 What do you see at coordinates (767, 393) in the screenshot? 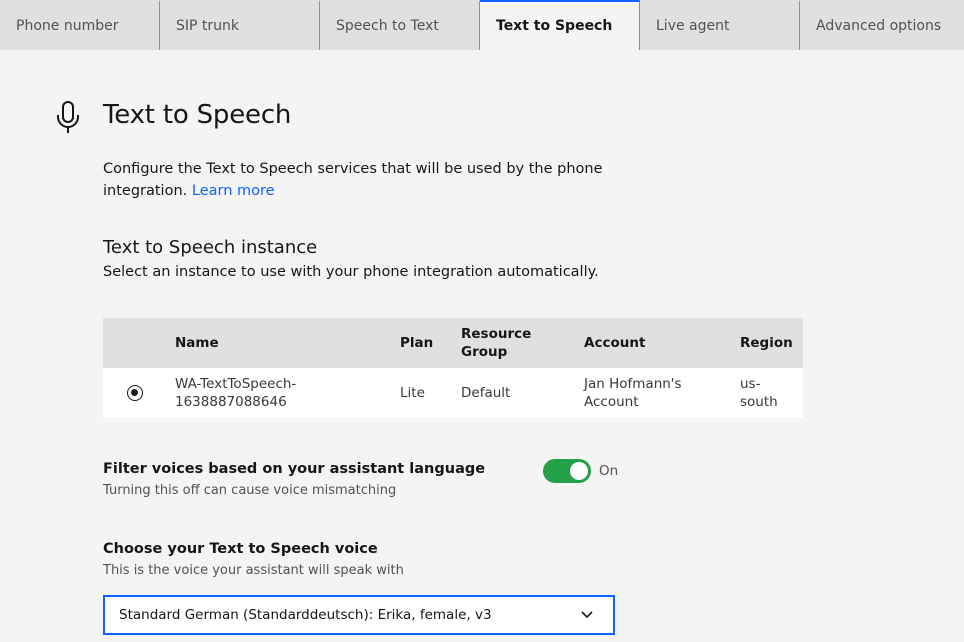
I see `cell-region: us-south` at bounding box center [767, 393].